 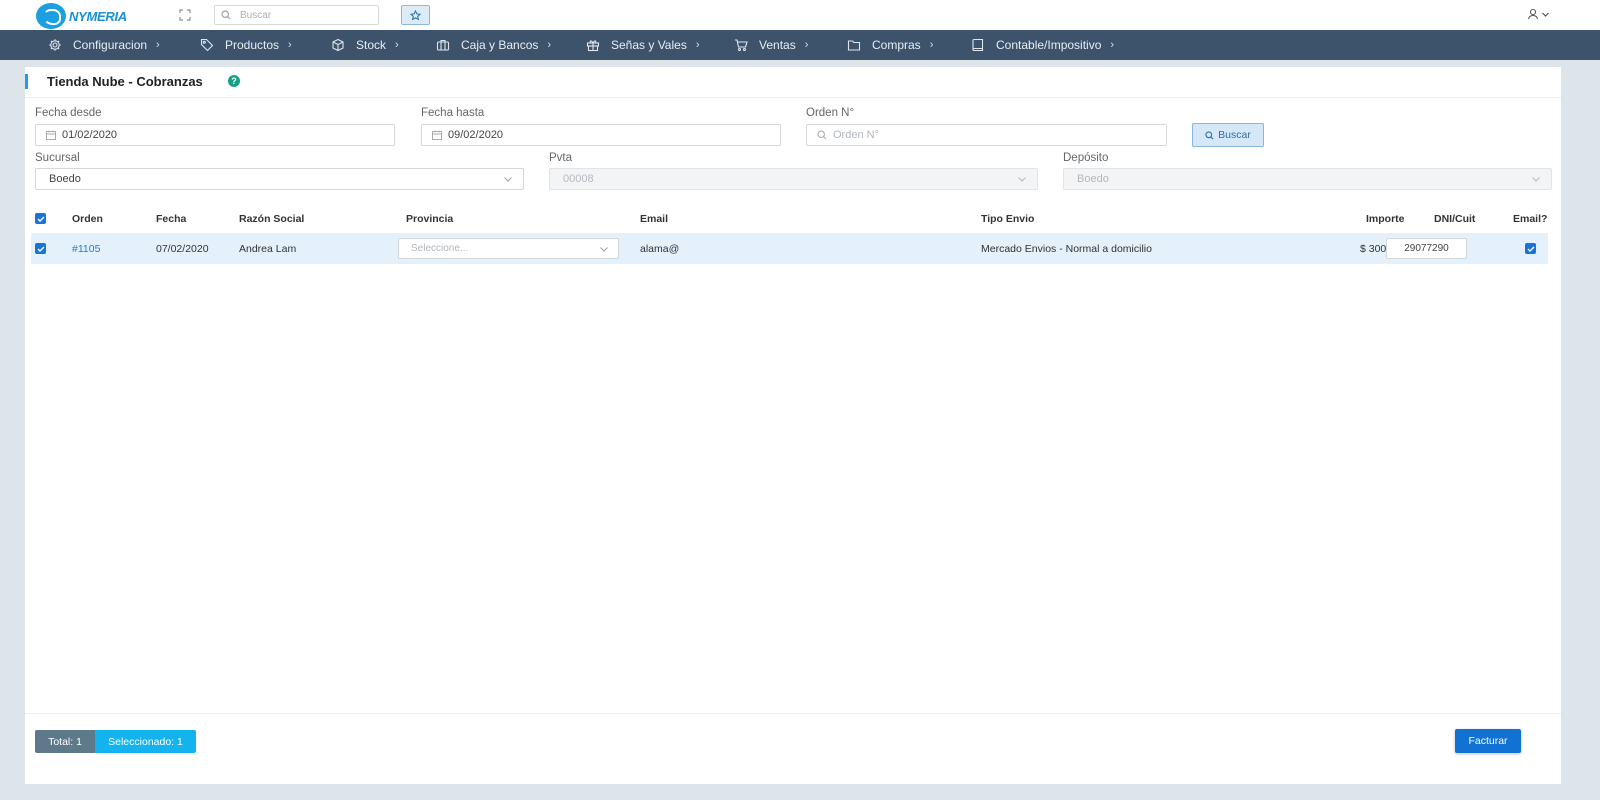 What do you see at coordinates (830, 113) in the screenshot?
I see `orden-label: Orden N°` at bounding box center [830, 113].